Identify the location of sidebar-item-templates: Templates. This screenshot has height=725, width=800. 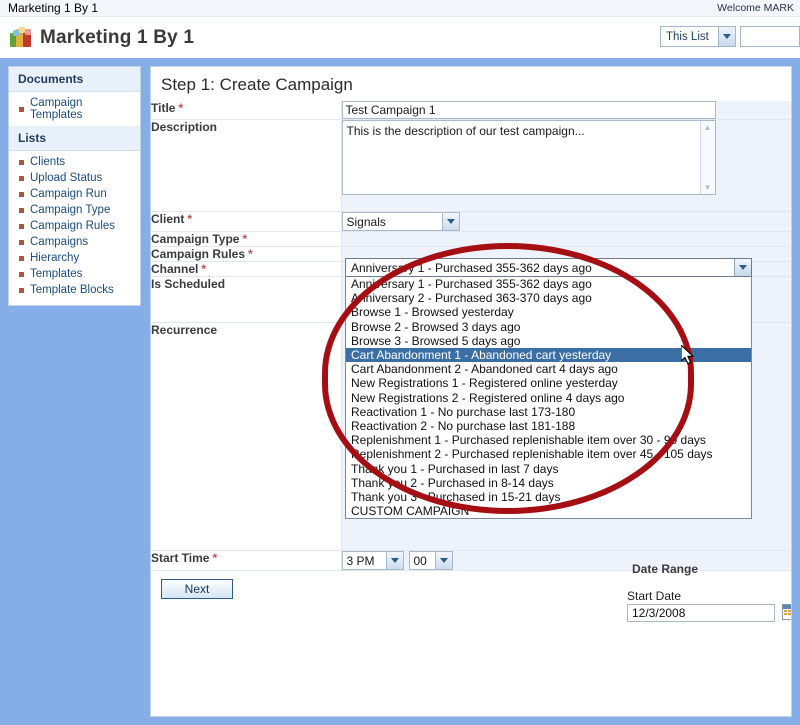
(74, 274).